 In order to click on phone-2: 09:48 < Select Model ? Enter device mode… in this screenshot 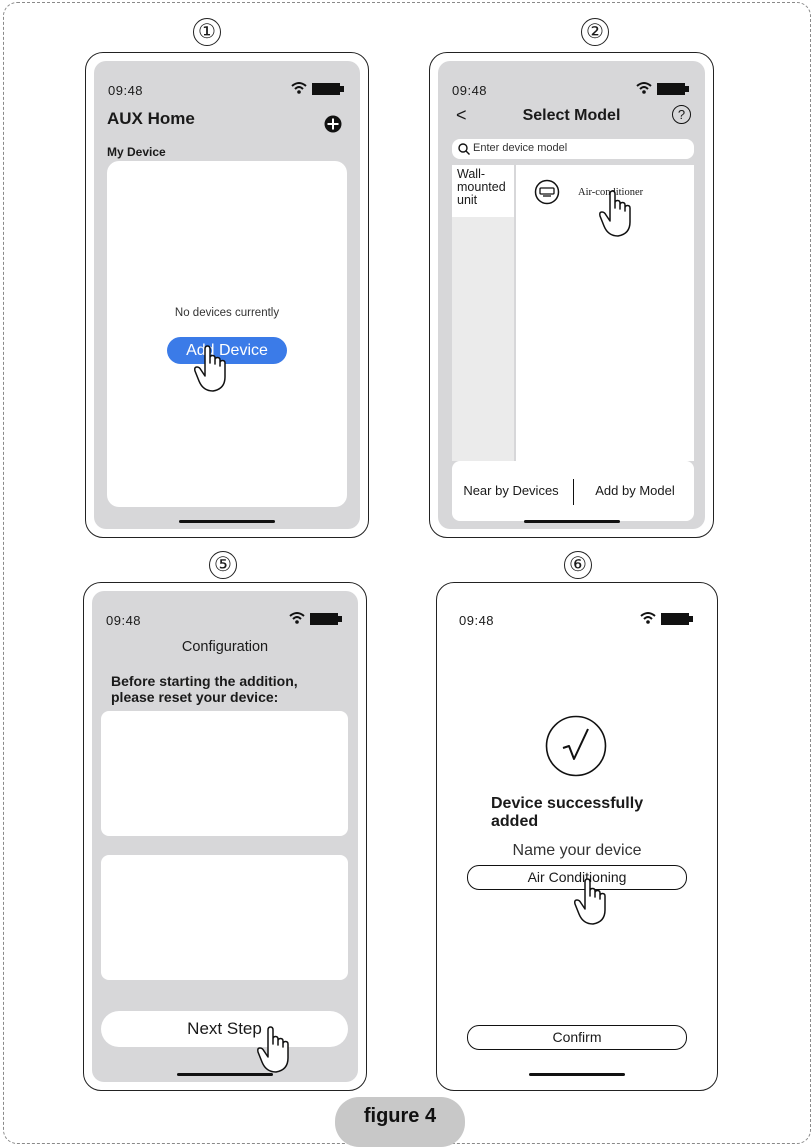, I will do `click(571, 295)`.